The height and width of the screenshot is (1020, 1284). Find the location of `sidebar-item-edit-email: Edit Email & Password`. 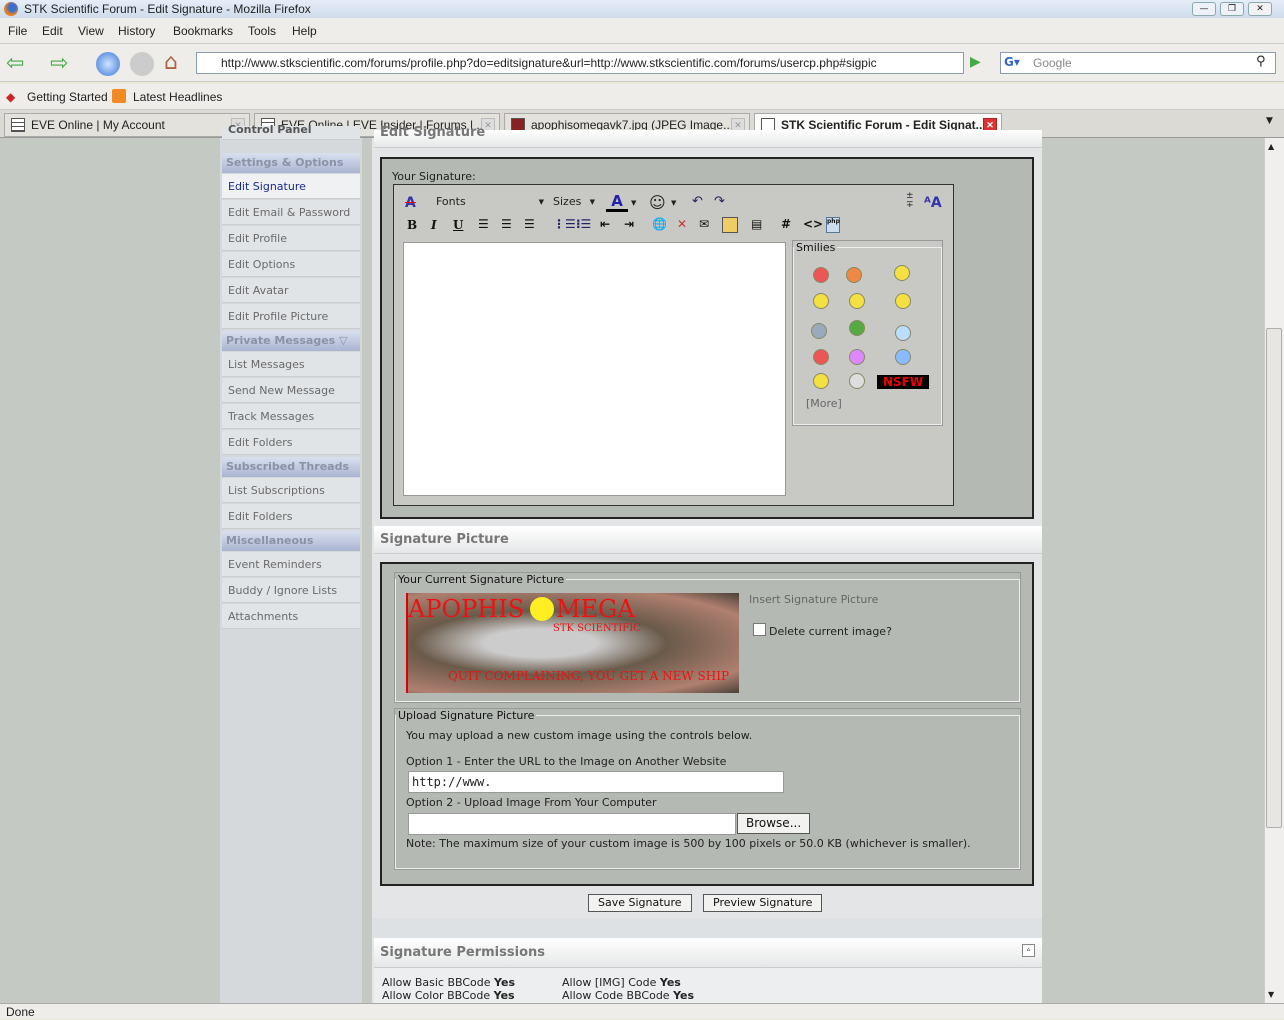

sidebar-item-edit-email: Edit Email & Password is located at coordinates (291, 212).